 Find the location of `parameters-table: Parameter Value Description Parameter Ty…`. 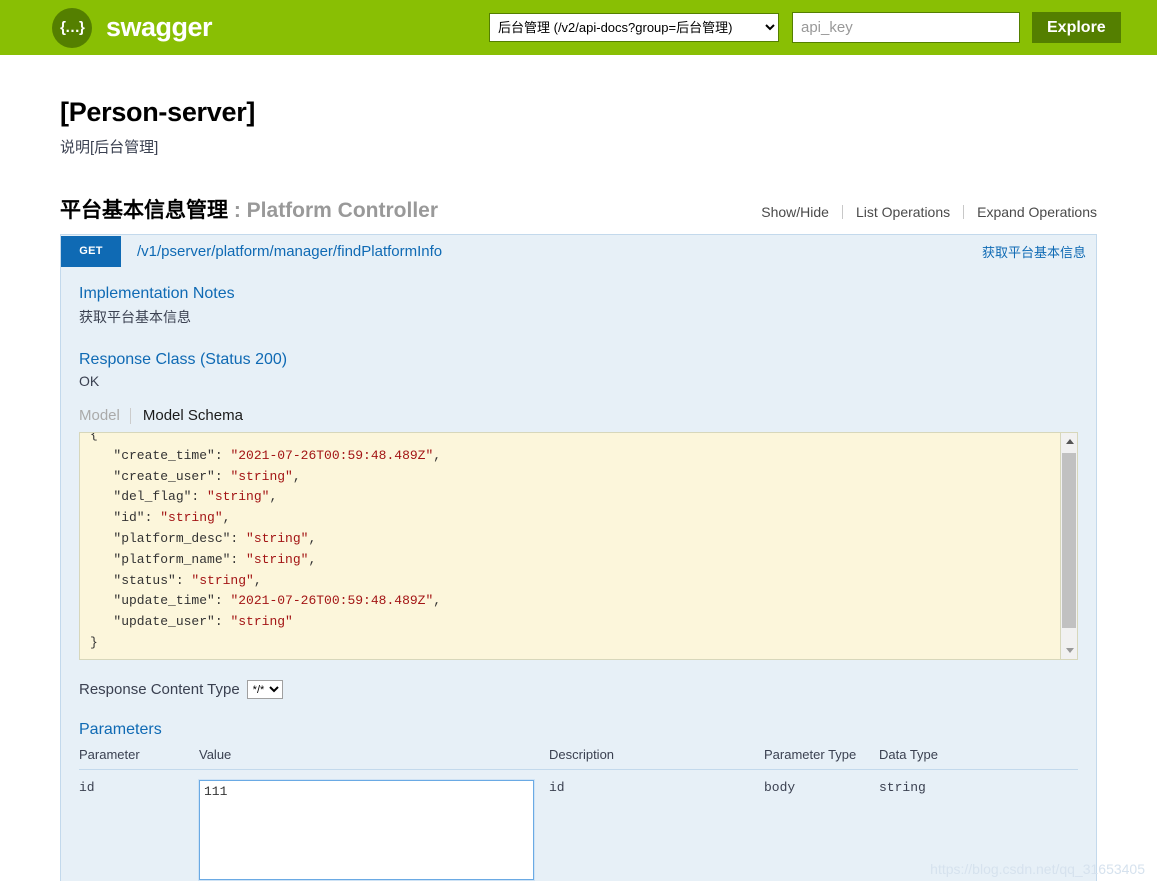

parameters-table: Parameter Value Description Parameter Ty… is located at coordinates (578, 814).